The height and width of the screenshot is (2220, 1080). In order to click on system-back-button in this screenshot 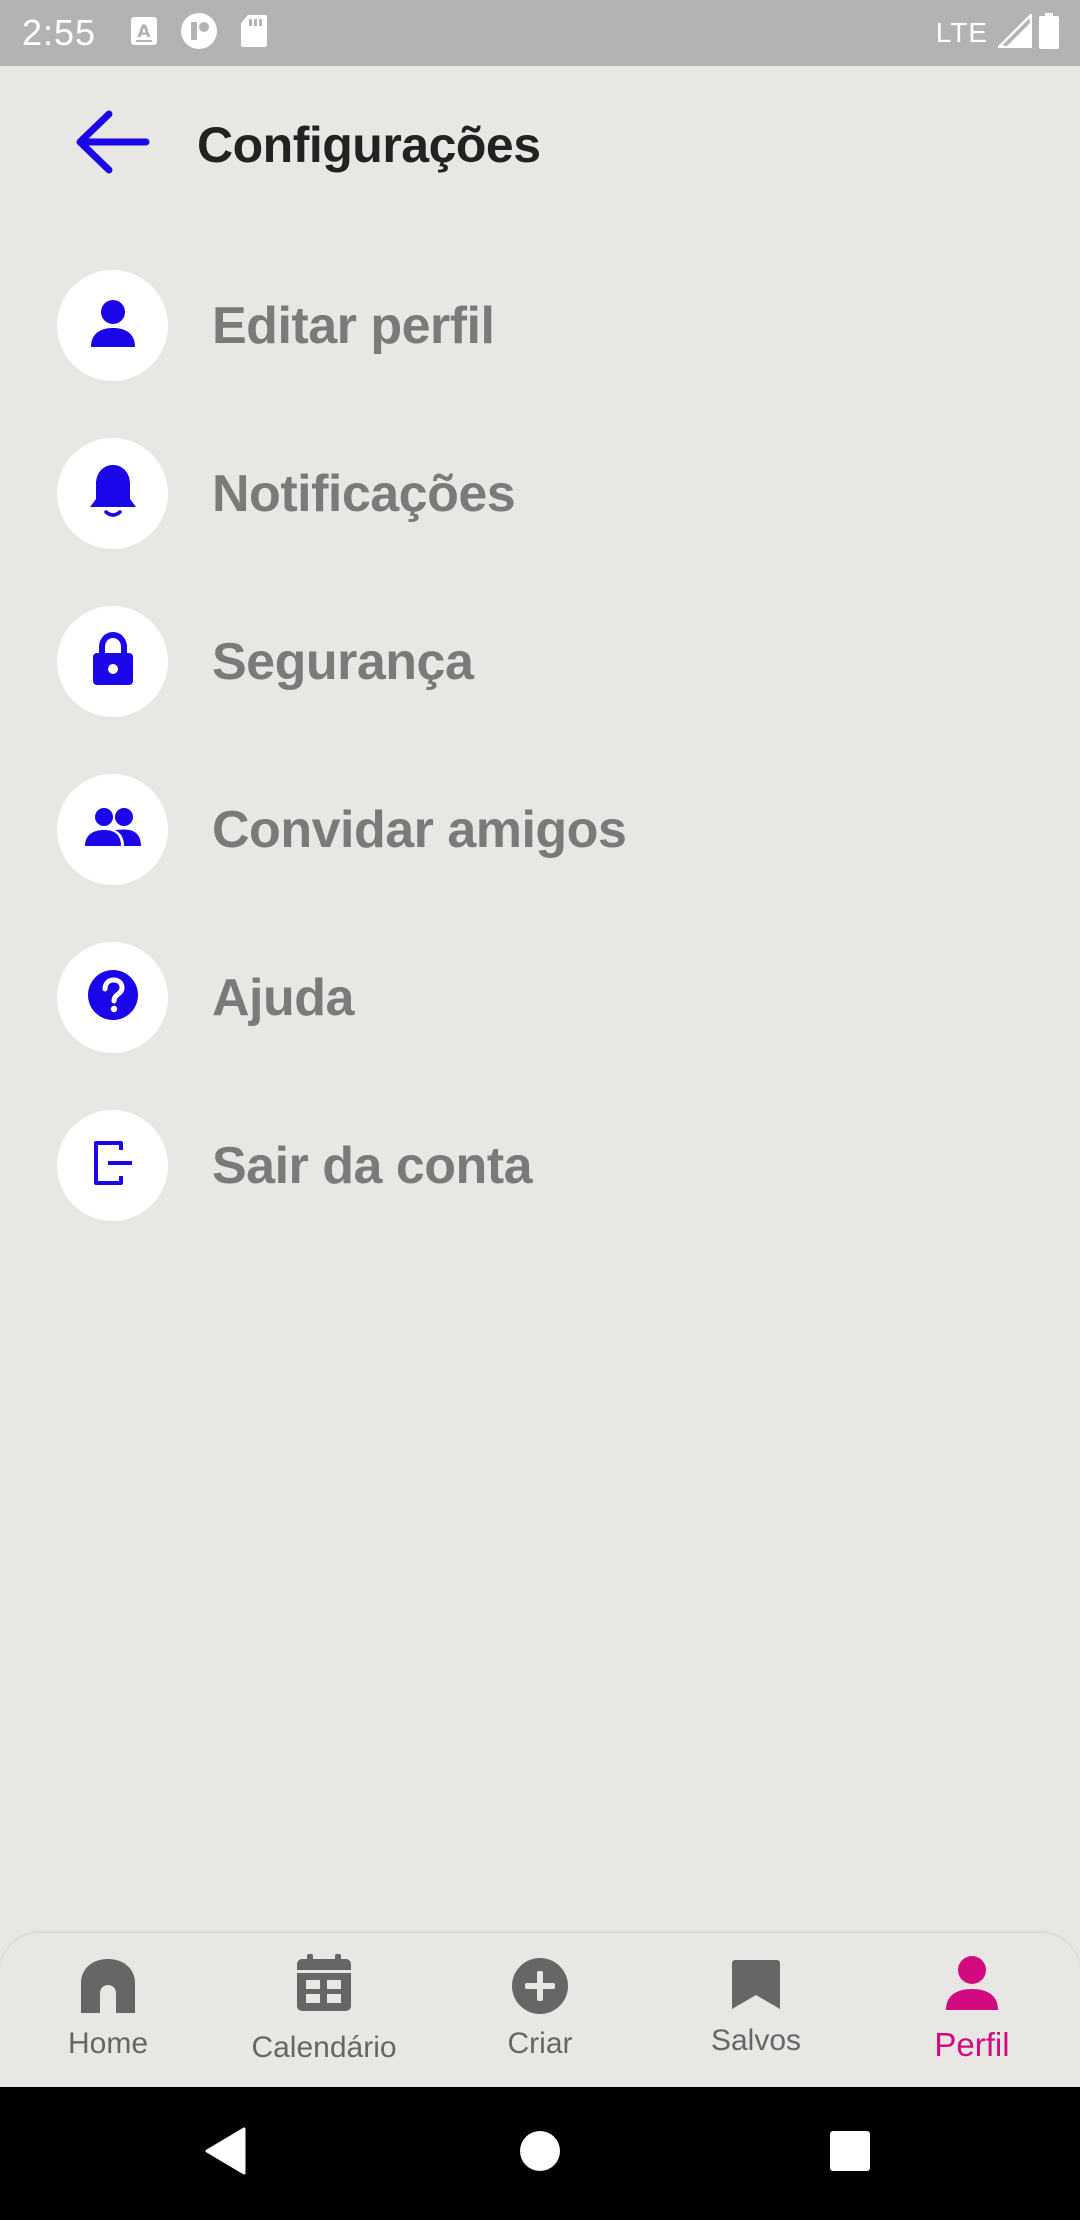, I will do `click(226, 2153)`.